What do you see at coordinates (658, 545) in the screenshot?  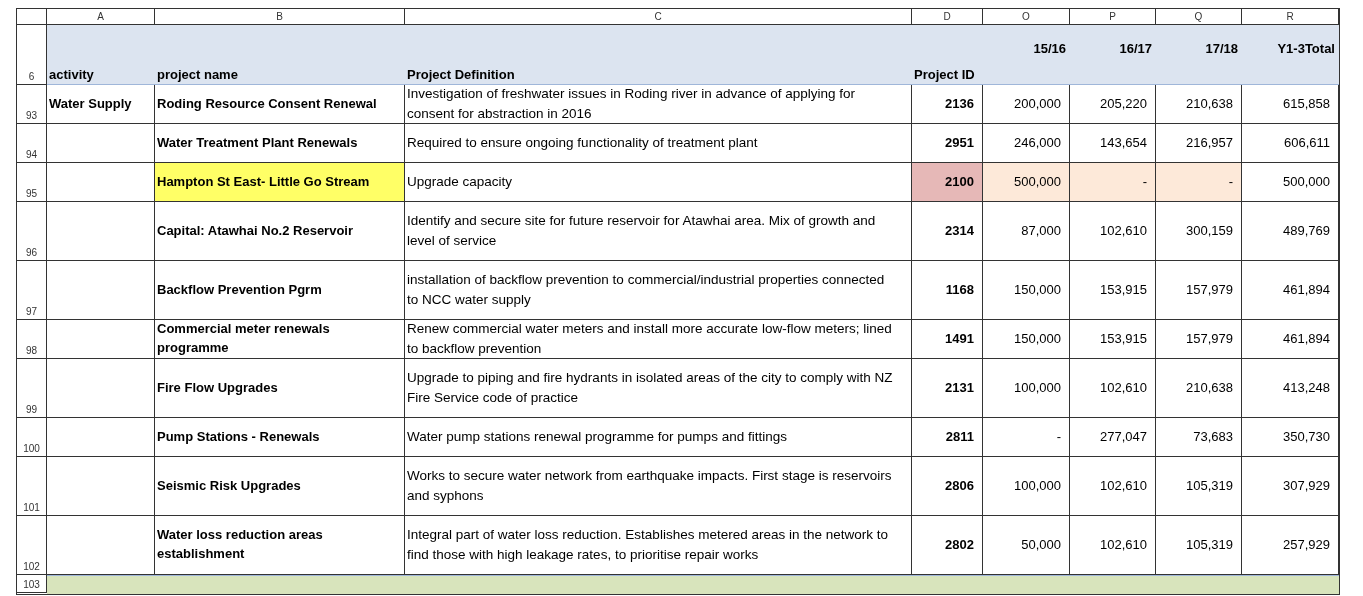 I see `definition-cell: Integral part of water loss reduction. Establishes metered areas in the network to find those with high leakage rates, to prioritise repair works` at bounding box center [658, 545].